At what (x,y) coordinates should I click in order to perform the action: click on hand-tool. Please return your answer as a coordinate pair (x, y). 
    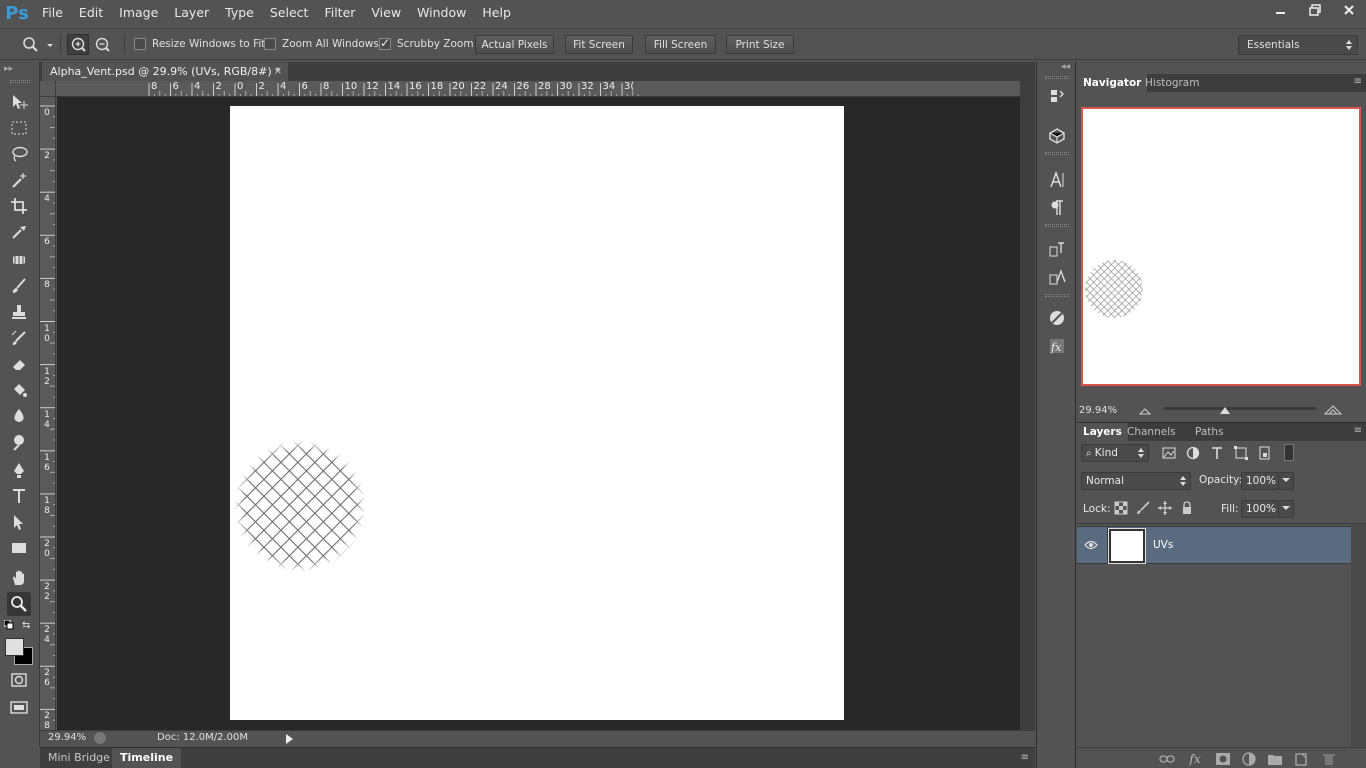
    Looking at the image, I should click on (19, 578).